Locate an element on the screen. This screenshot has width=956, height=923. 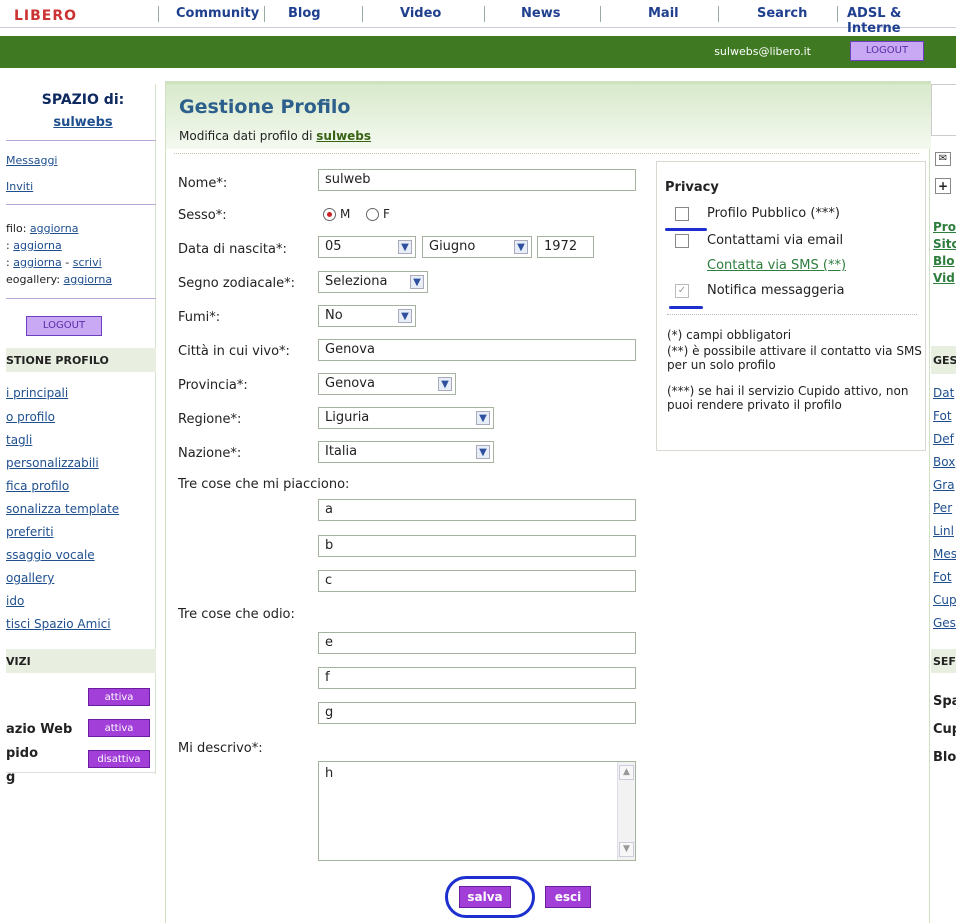
invites-link: Inviti is located at coordinates (19, 186).